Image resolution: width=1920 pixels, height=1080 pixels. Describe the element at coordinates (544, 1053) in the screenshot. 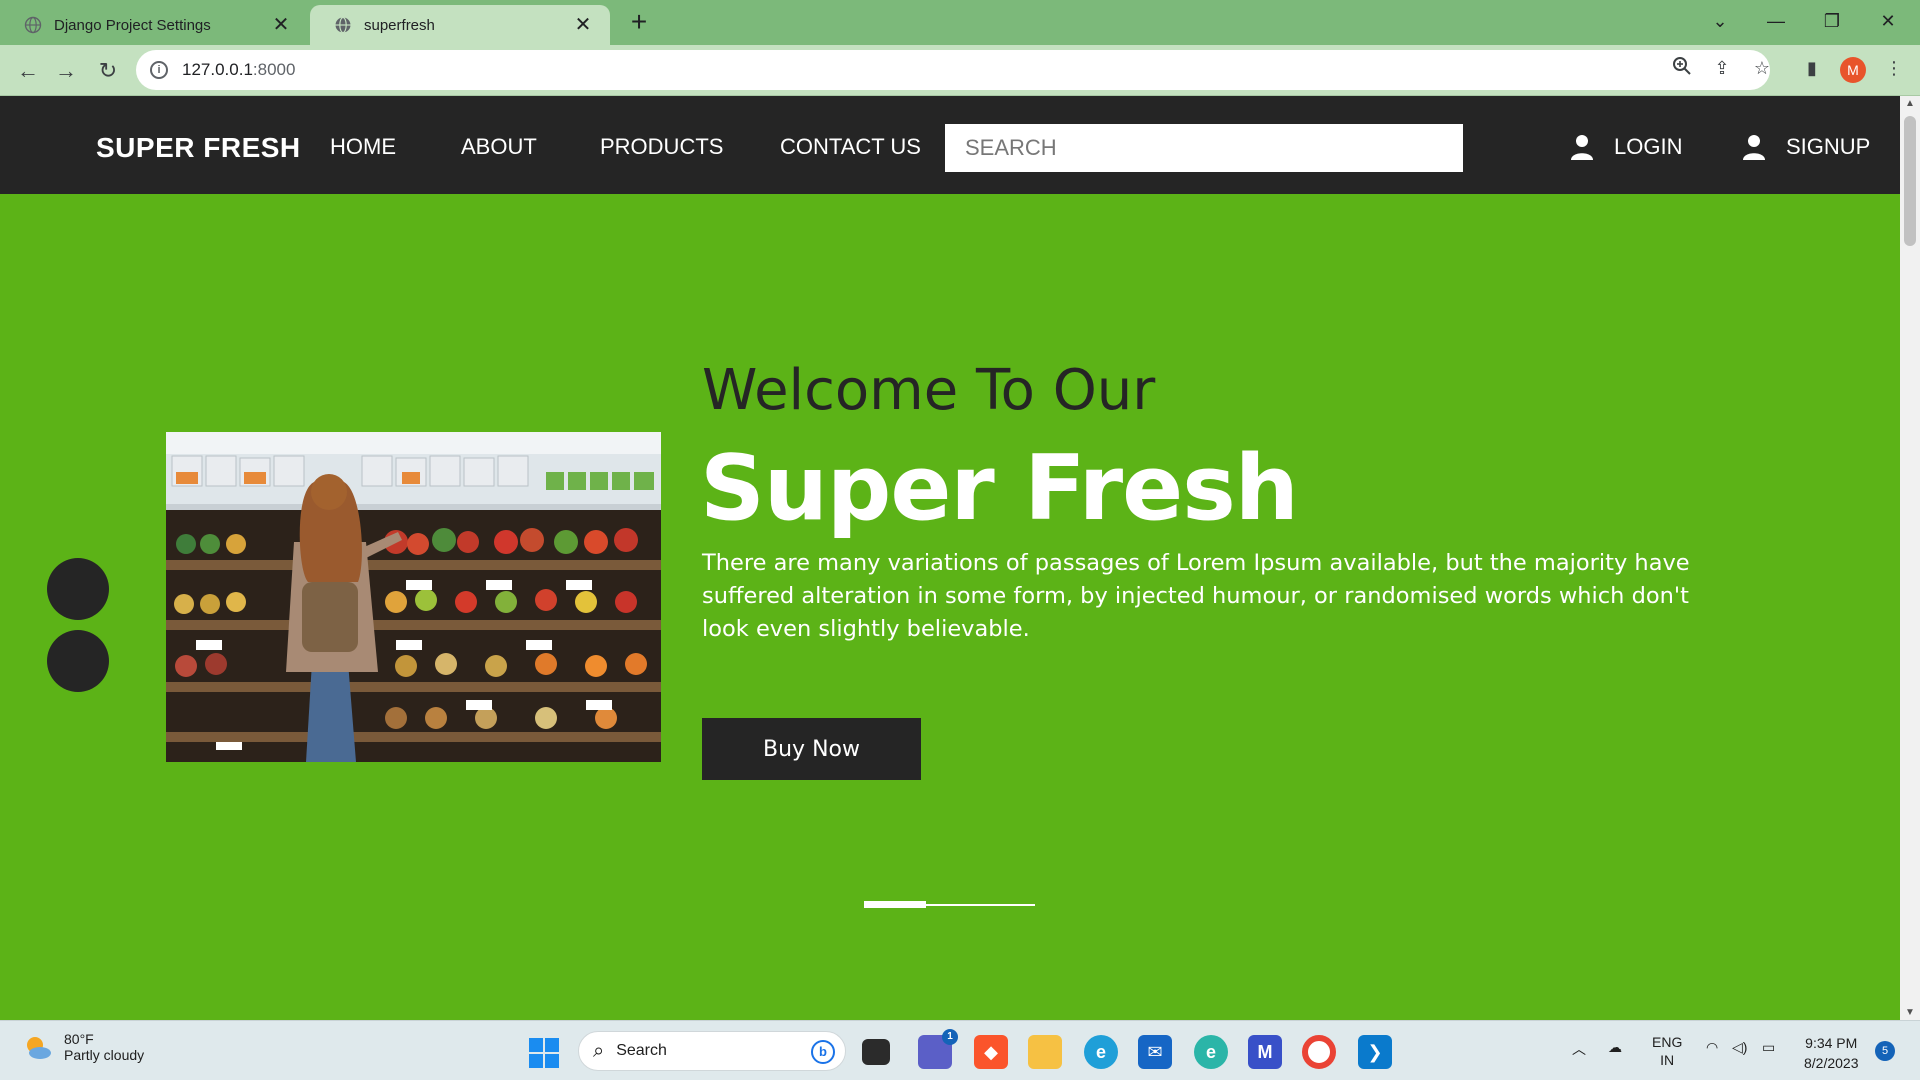

I see `windows-start-icon` at that location.